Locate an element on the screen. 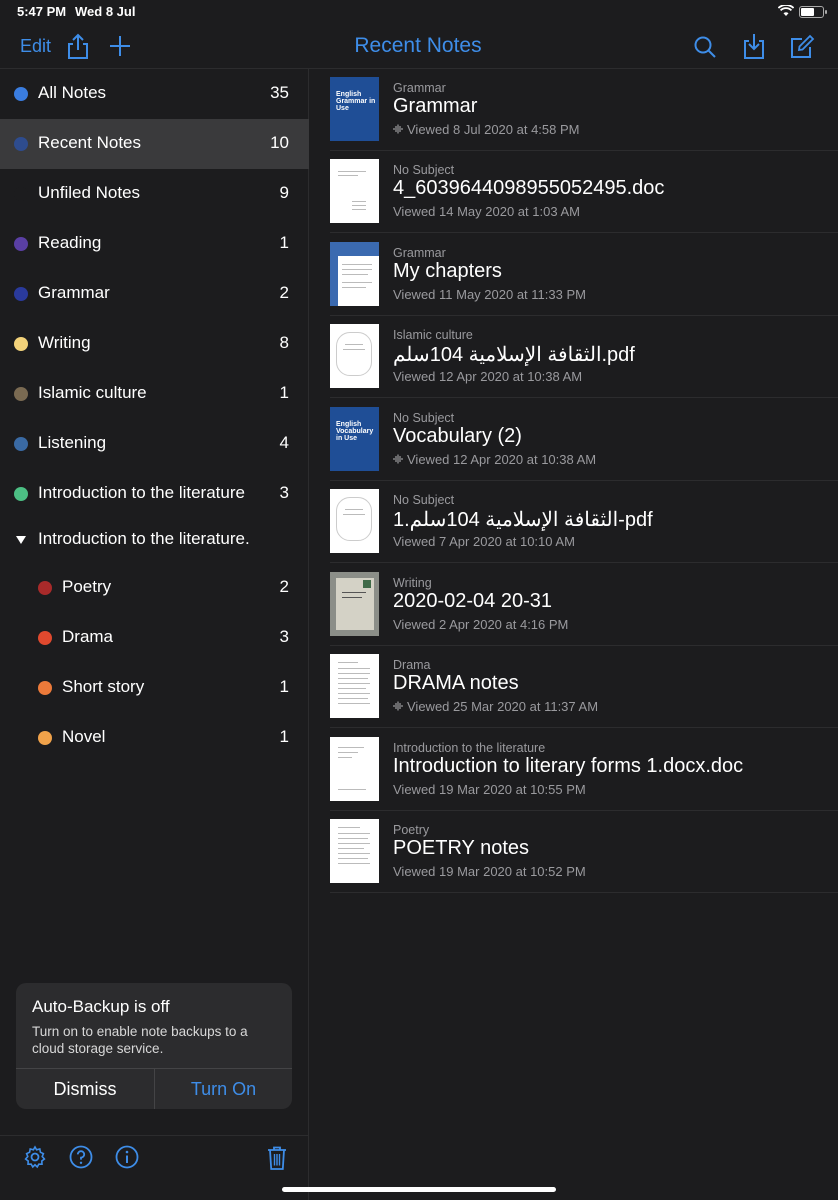 This screenshot has height=1200, width=838. sidebar-item-label: Novel is located at coordinates (84, 736).